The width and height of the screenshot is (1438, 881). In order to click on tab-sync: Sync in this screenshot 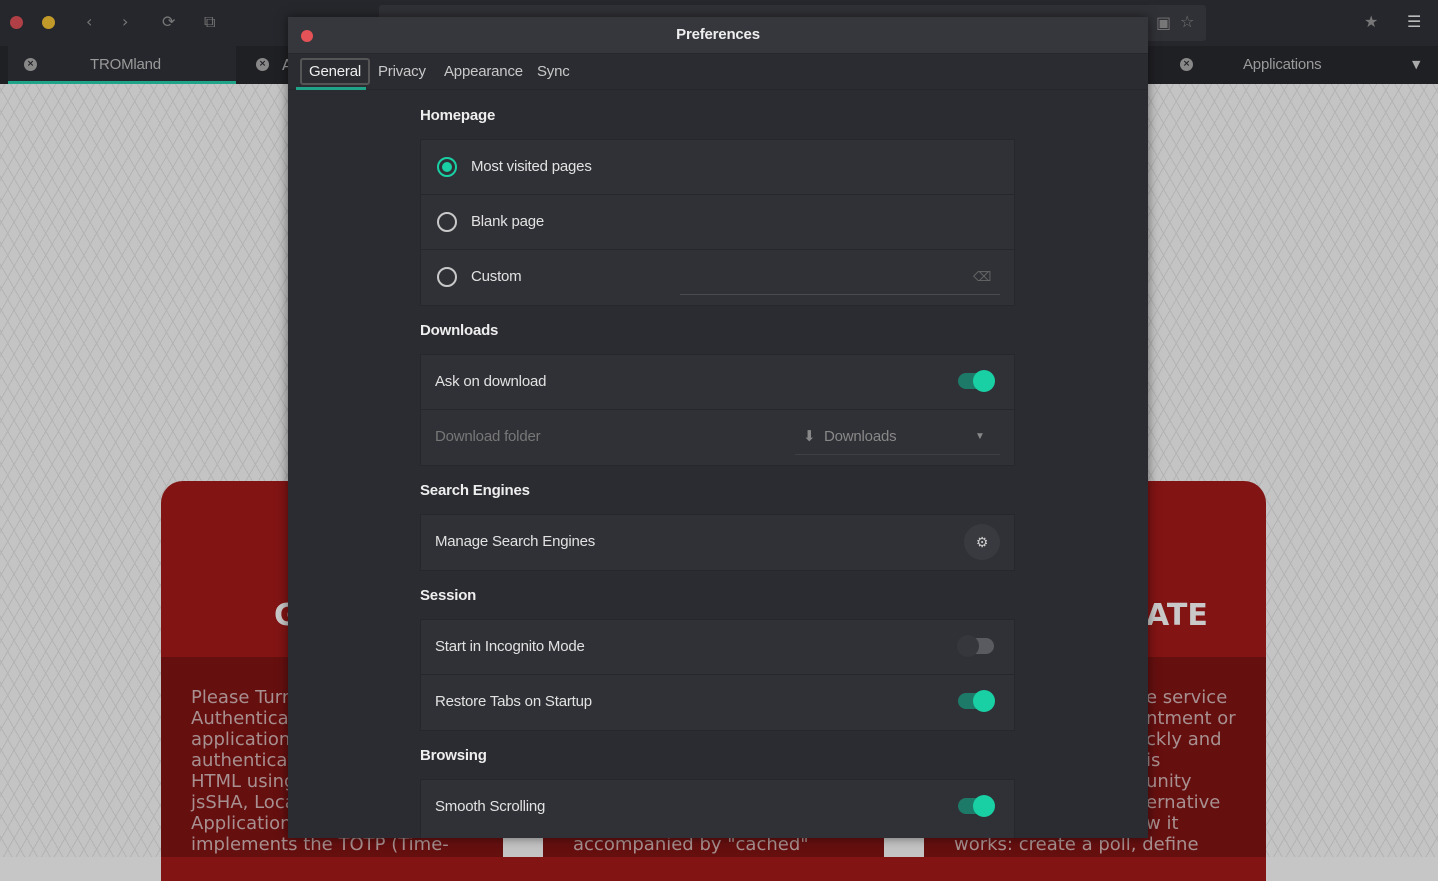, I will do `click(553, 71)`.